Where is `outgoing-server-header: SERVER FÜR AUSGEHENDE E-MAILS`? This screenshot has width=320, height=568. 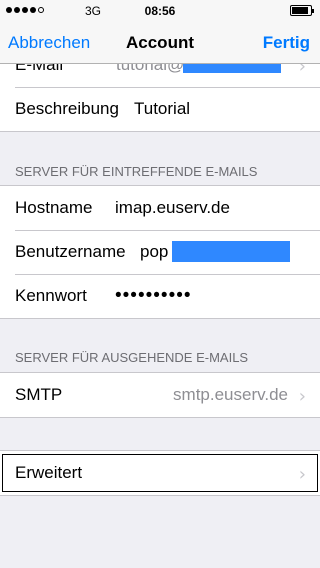
outgoing-server-header: SERVER FÜR AUSGEHENDE E-MAILS is located at coordinates (132, 357).